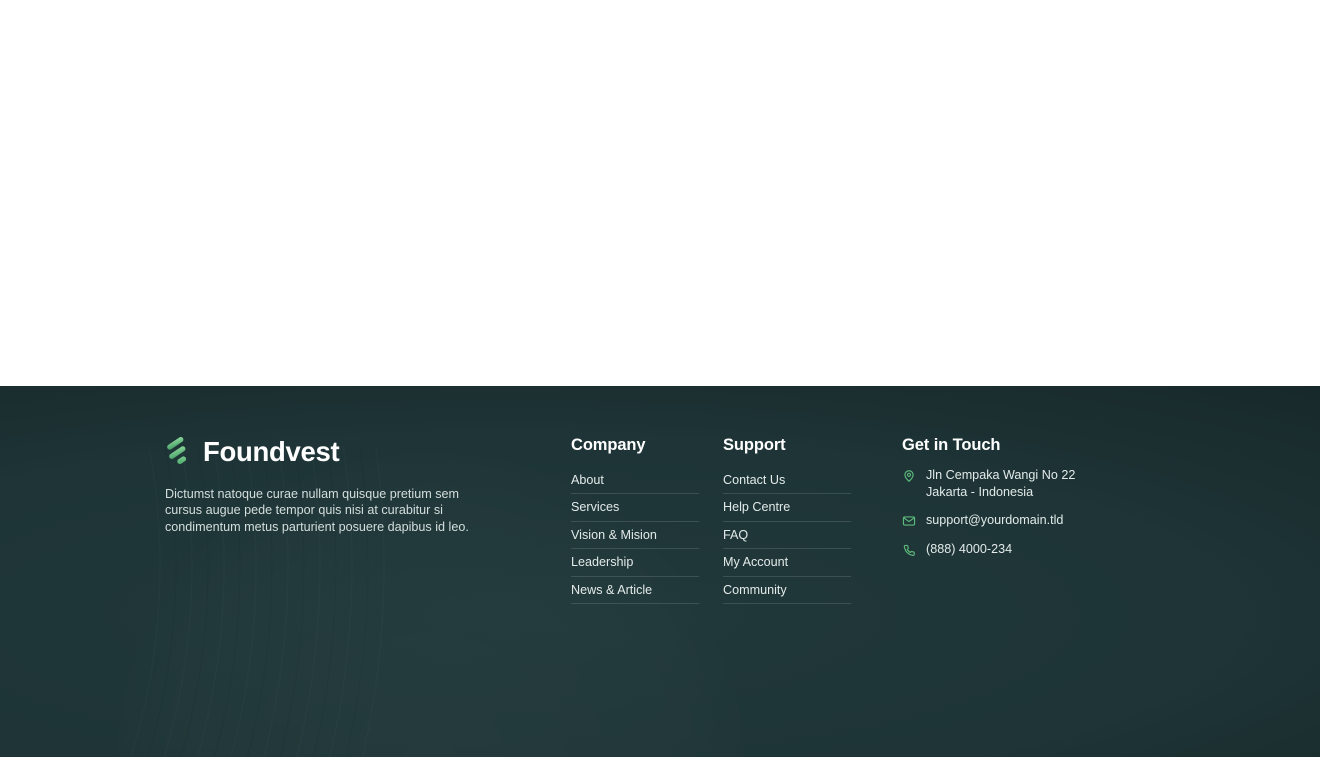  Describe the element at coordinates (909, 521) in the screenshot. I see `envelope-icon` at that location.